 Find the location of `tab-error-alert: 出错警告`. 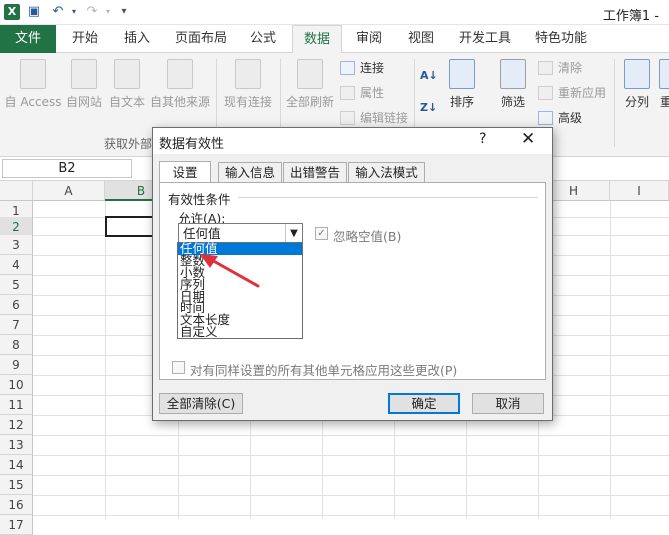

tab-error-alert: 出错警告 is located at coordinates (315, 172).